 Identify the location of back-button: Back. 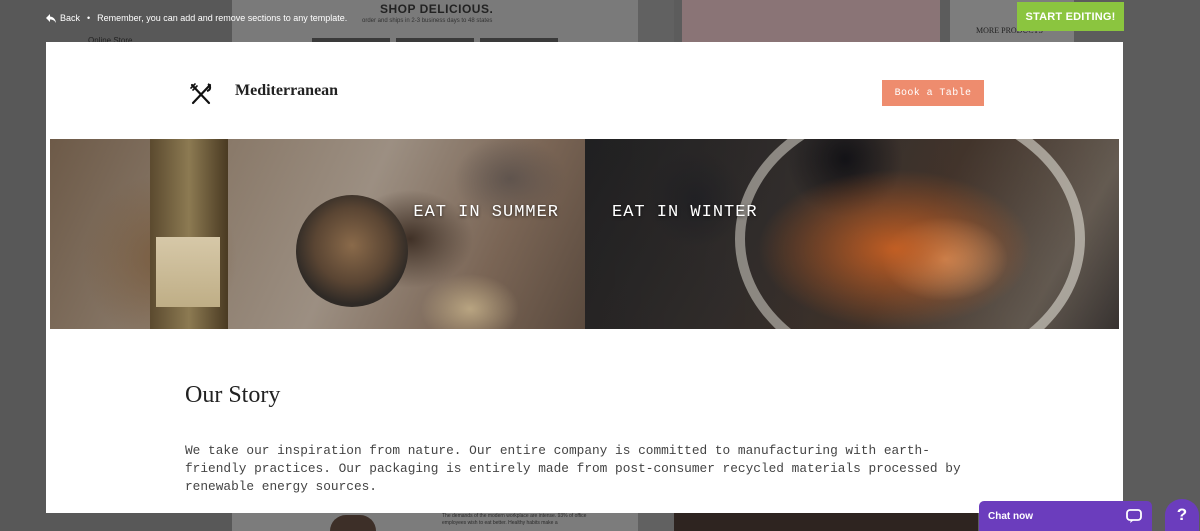
(63, 18).